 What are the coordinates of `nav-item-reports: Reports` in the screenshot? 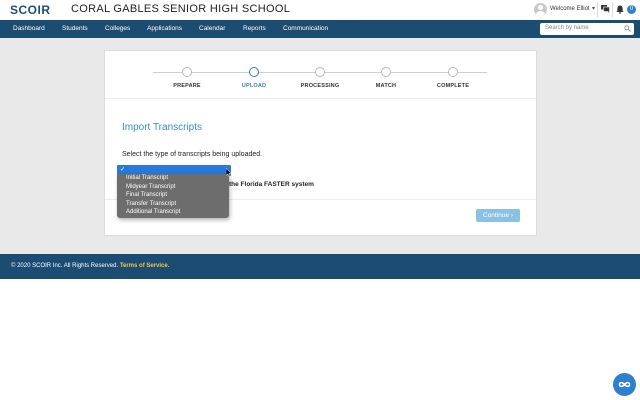 It's located at (254, 28).